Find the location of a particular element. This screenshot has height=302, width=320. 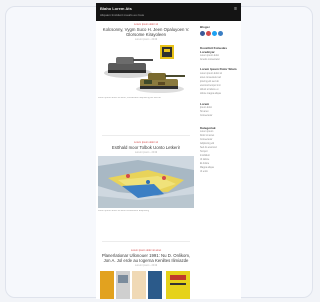

post-title: Es0hald moor Tolbok Uonto Letkerir is located at coordinates (146, 147).